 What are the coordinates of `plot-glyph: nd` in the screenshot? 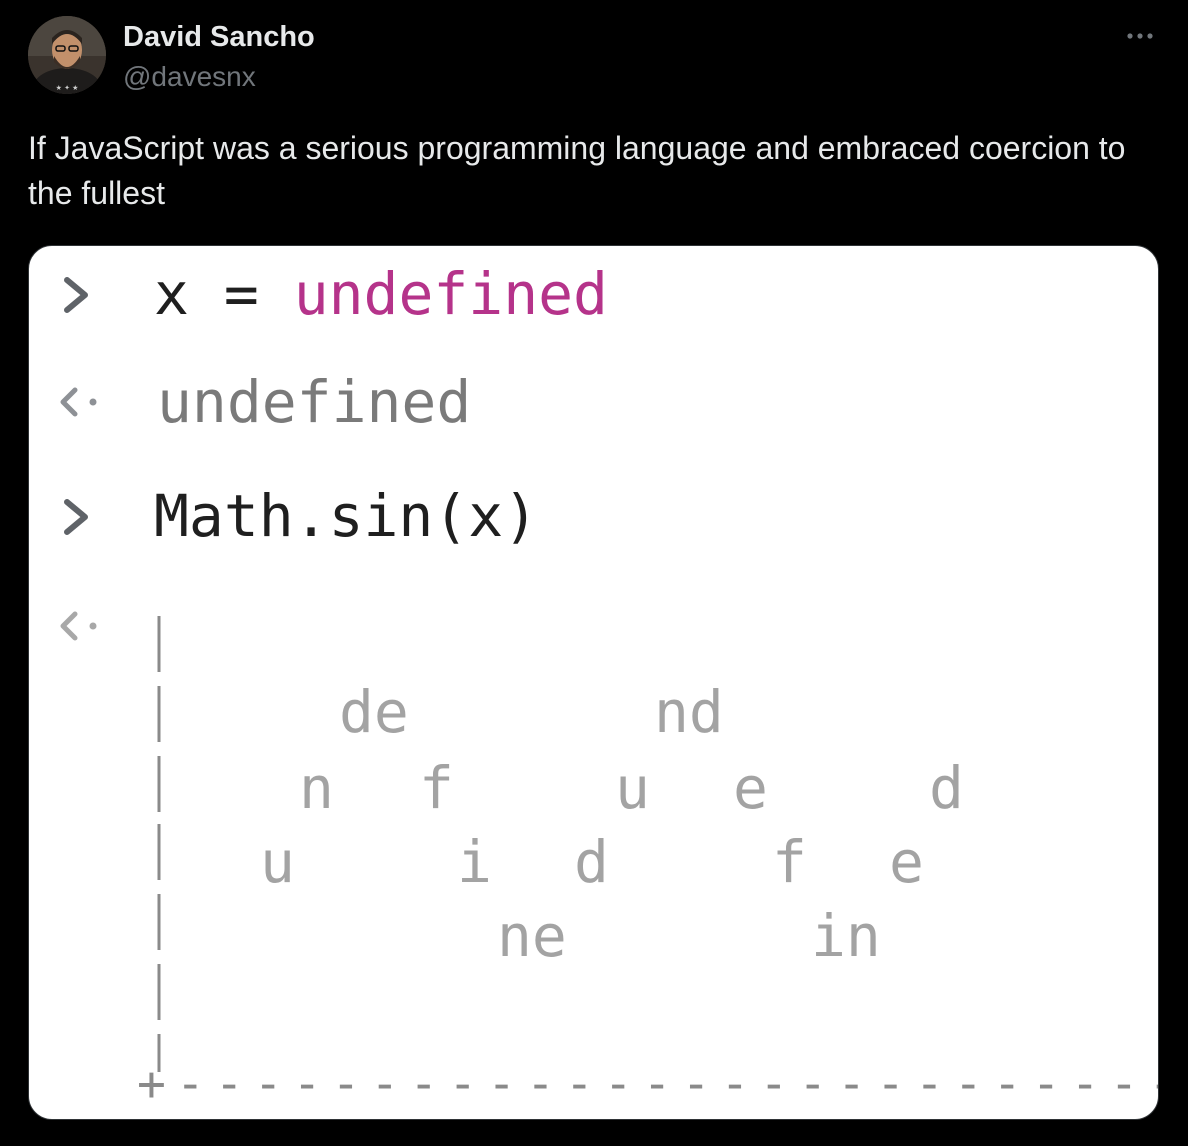 It's located at (689, 712).